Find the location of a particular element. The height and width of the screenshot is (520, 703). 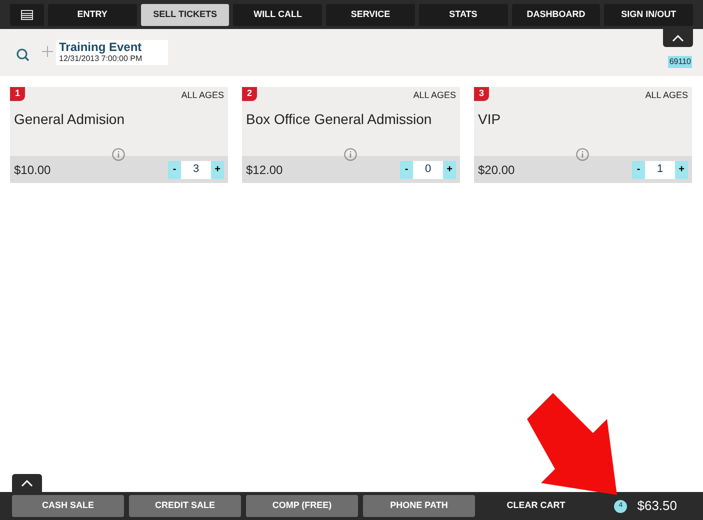

event-selector: Training Event 12/31/2013 7:00:00 PM is located at coordinates (112, 52).